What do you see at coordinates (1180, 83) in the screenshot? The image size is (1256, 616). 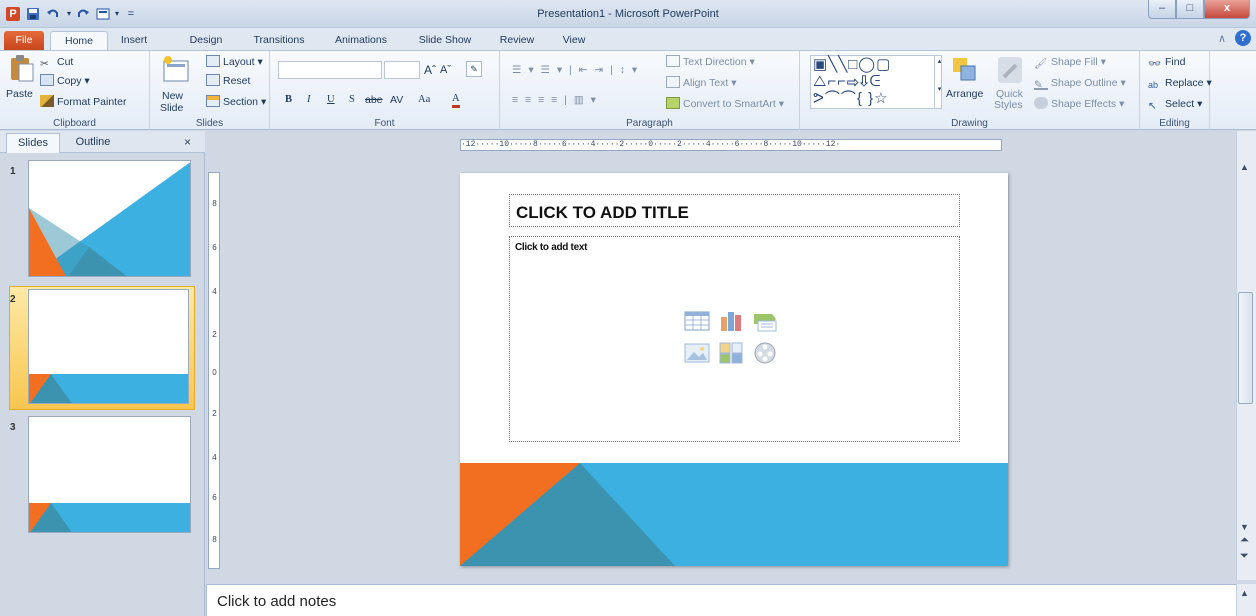 I see `replace-button: ab Replace ▾` at bounding box center [1180, 83].